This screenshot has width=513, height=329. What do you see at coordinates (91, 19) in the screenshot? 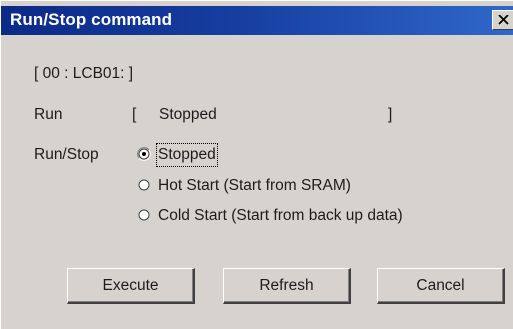
I see `dialog-title: Run/Stop command` at bounding box center [91, 19].